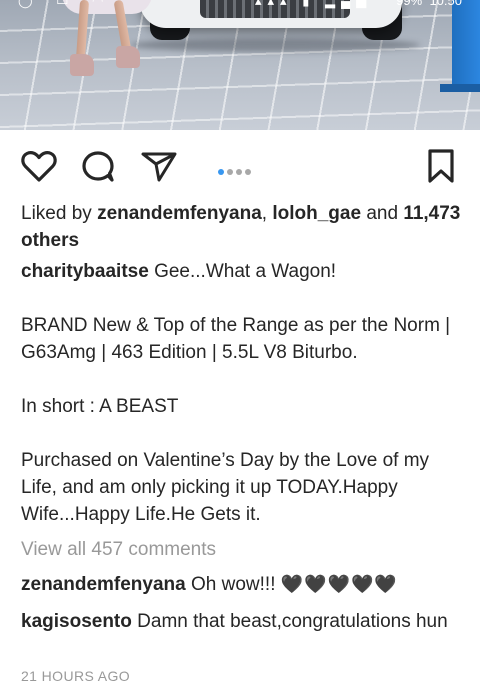  What do you see at coordinates (179, 213) in the screenshot?
I see `liker-username: zenandemfenyana` at bounding box center [179, 213].